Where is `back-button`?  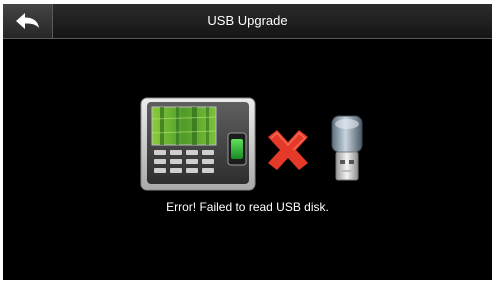 back-button is located at coordinates (28, 21).